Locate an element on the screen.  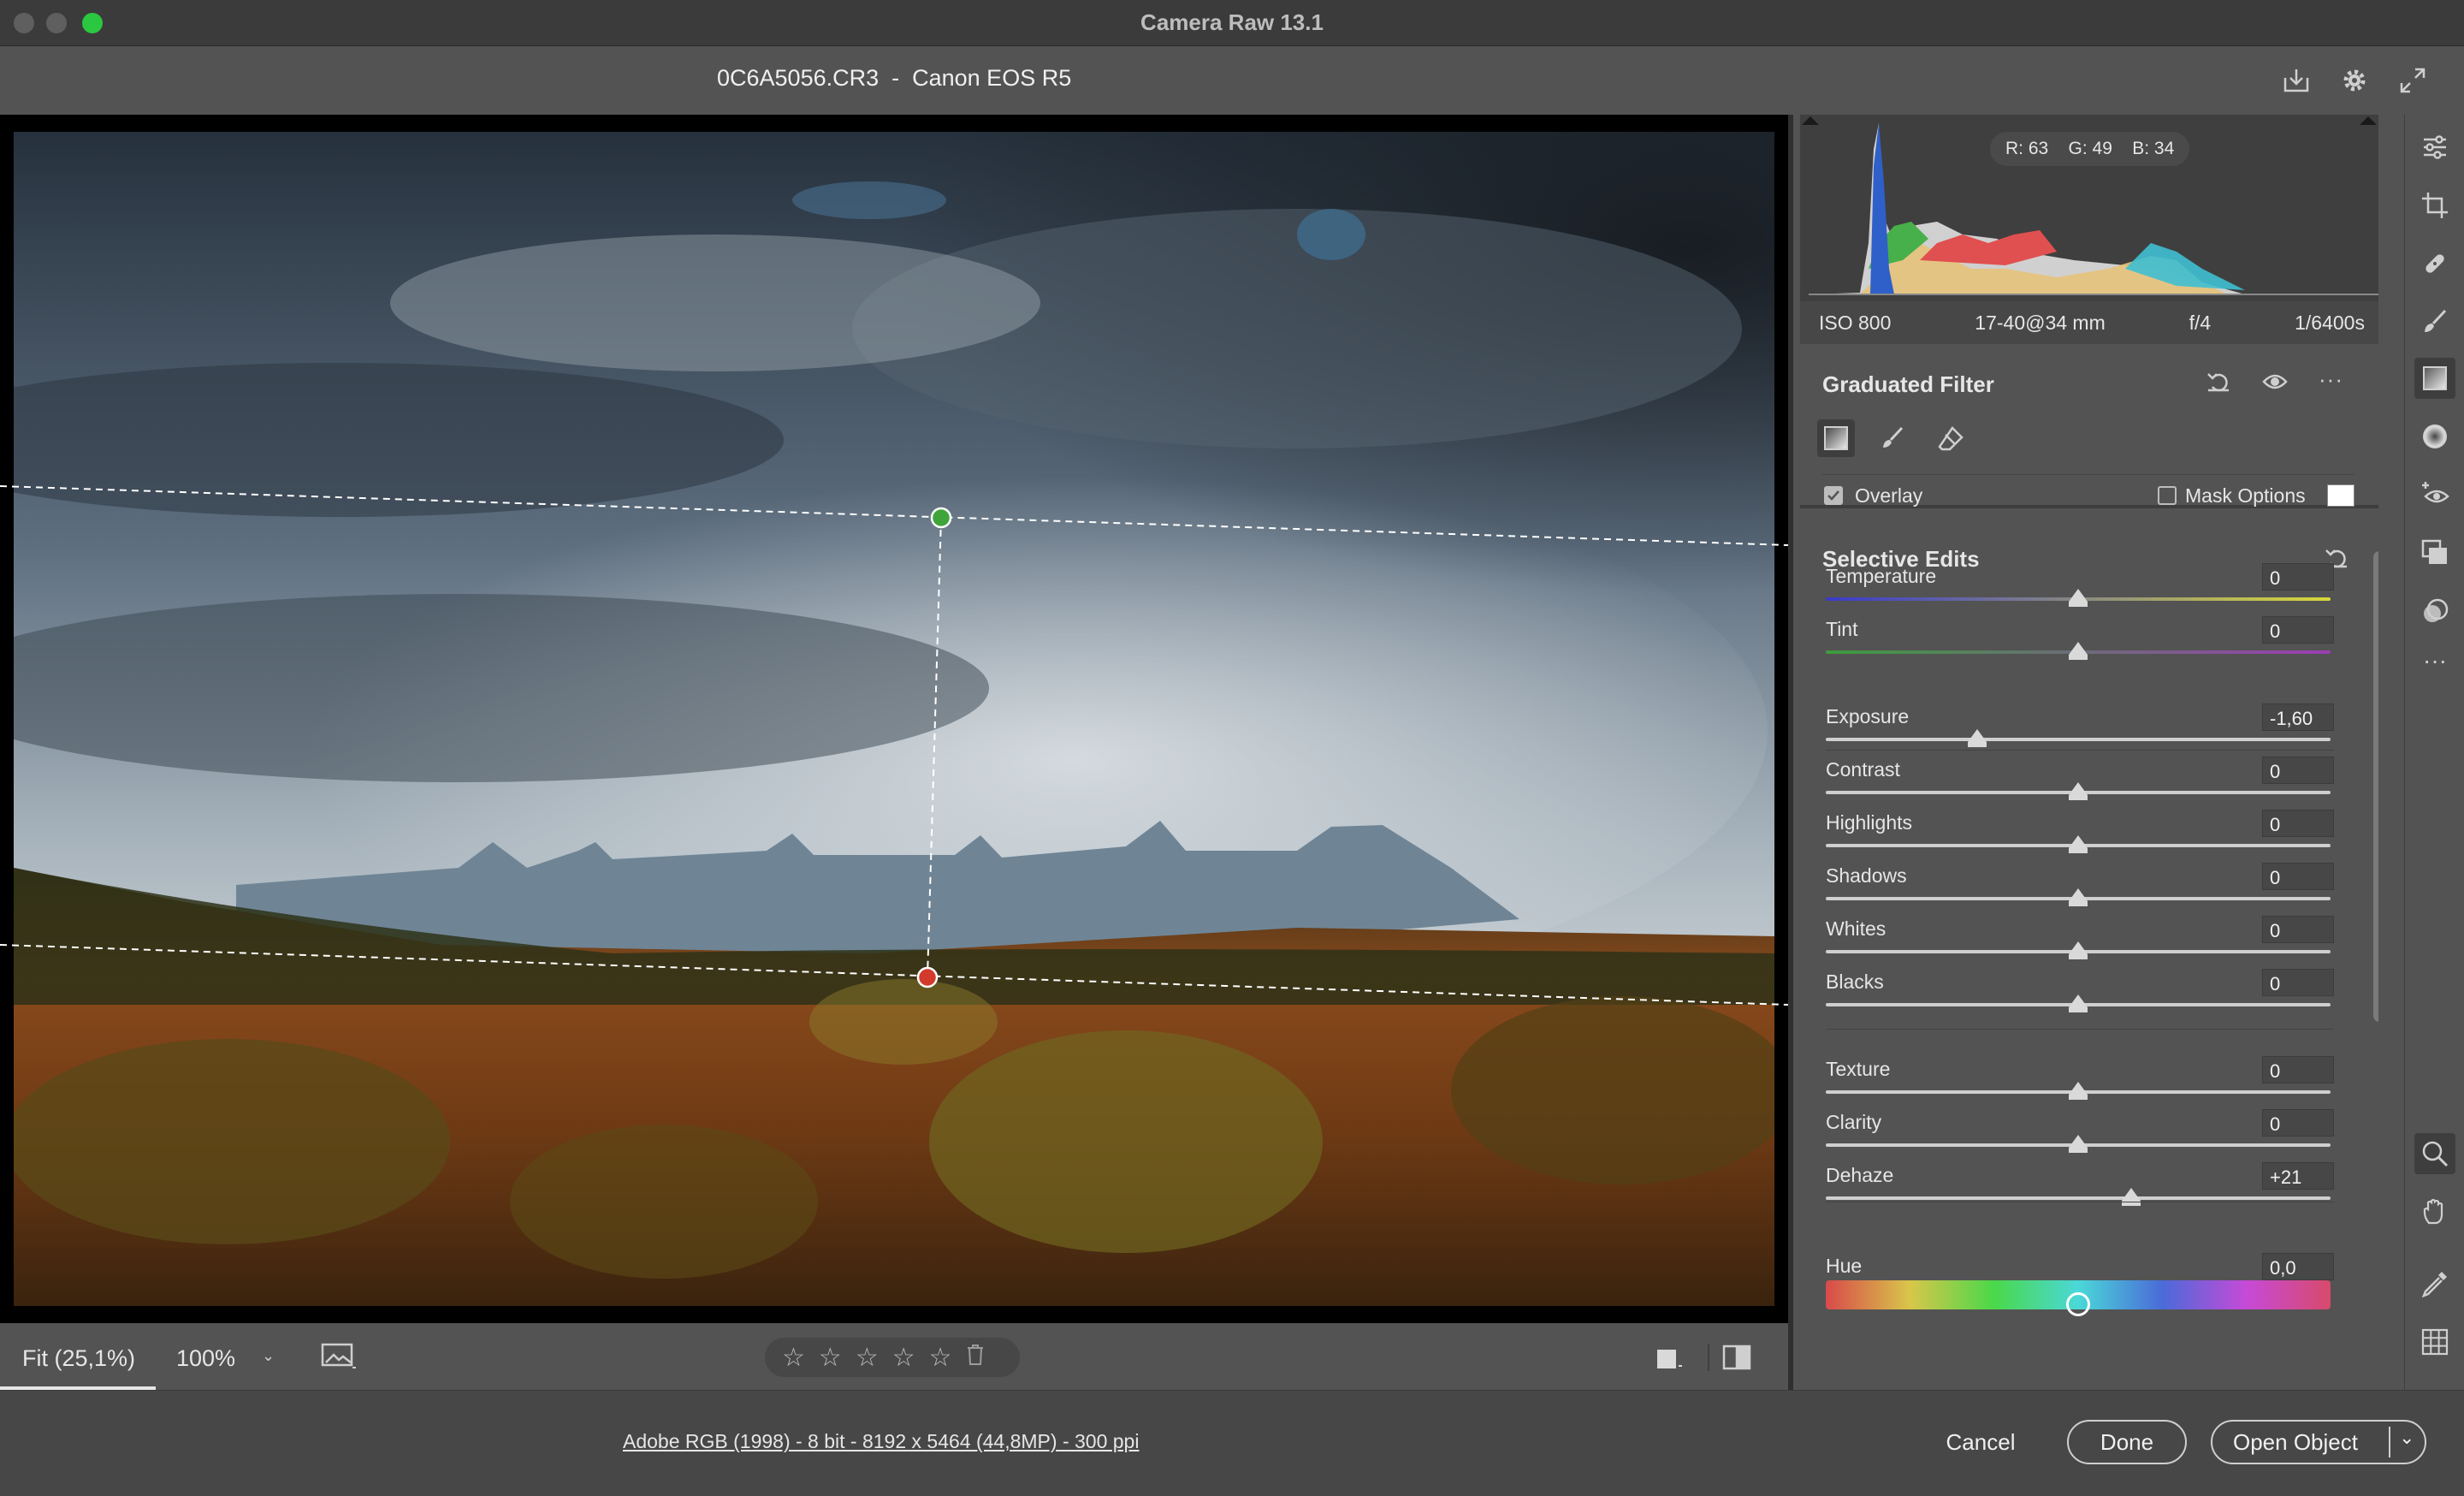
slider-row-whites: Whites 0 is located at coordinates (2080, 942).